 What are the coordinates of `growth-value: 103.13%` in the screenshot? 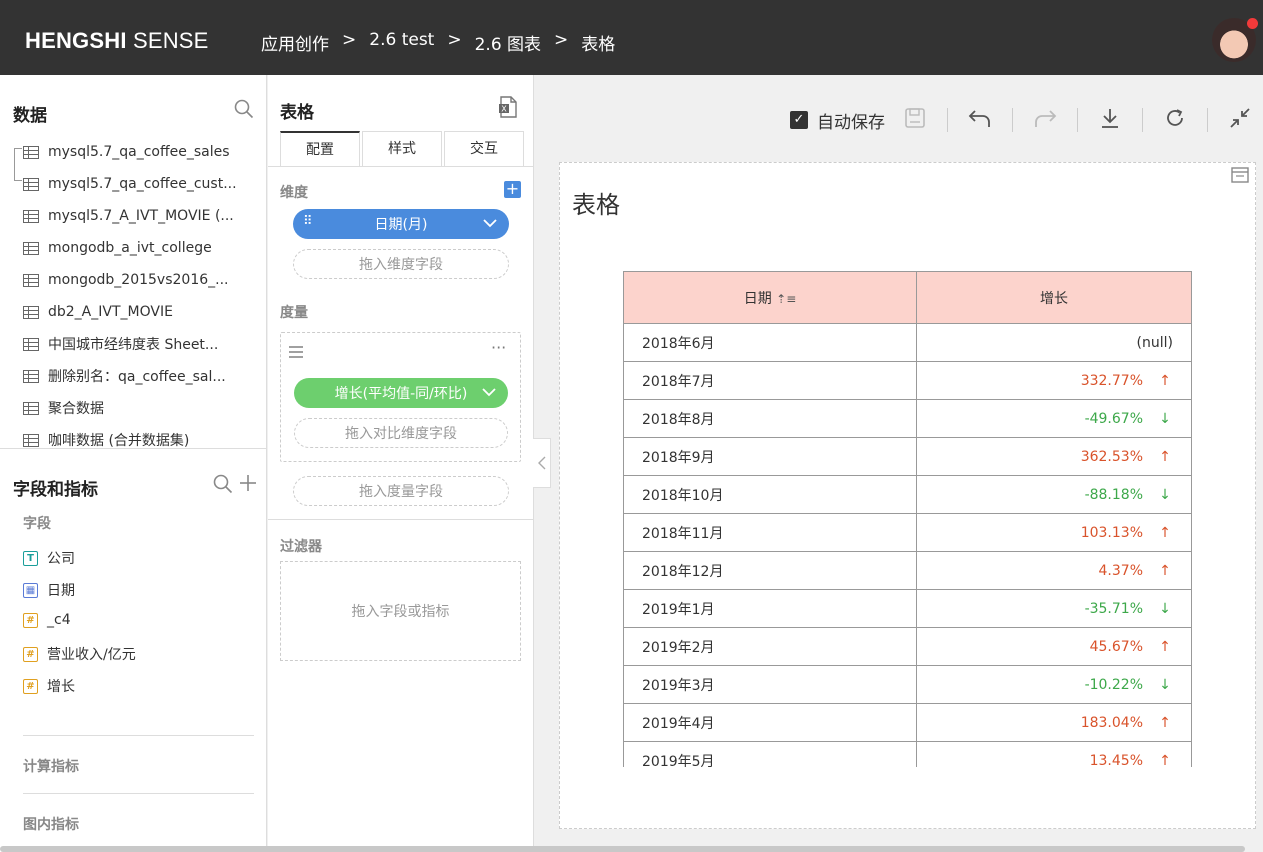 It's located at (1111, 532).